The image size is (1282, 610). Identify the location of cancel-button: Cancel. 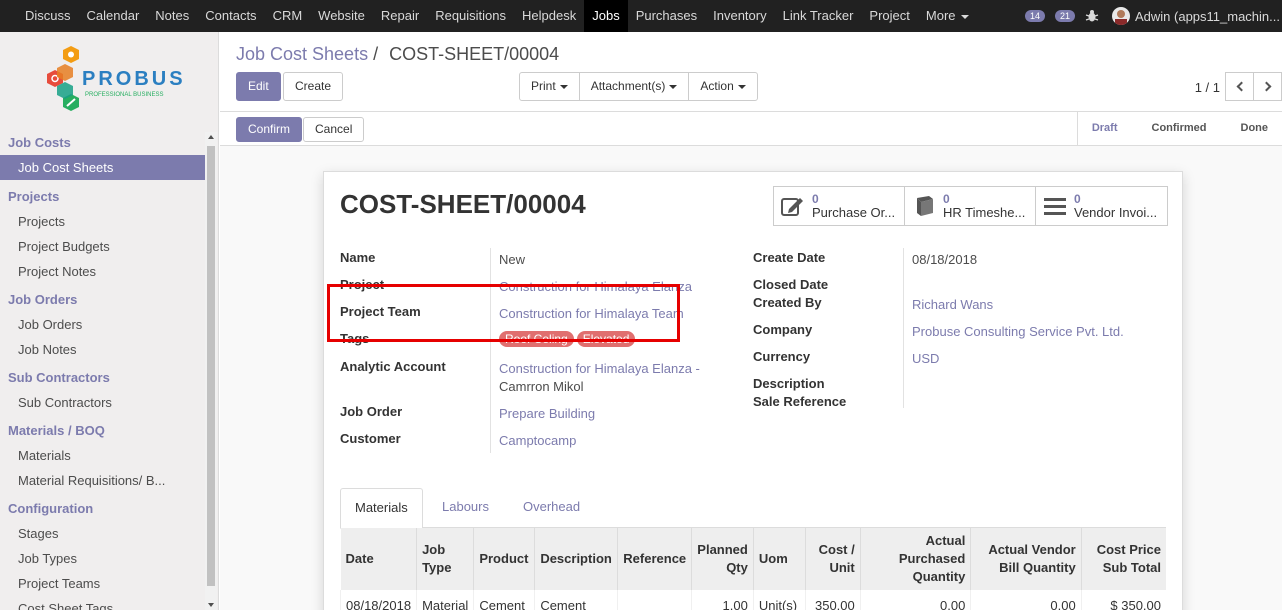
(334, 129).